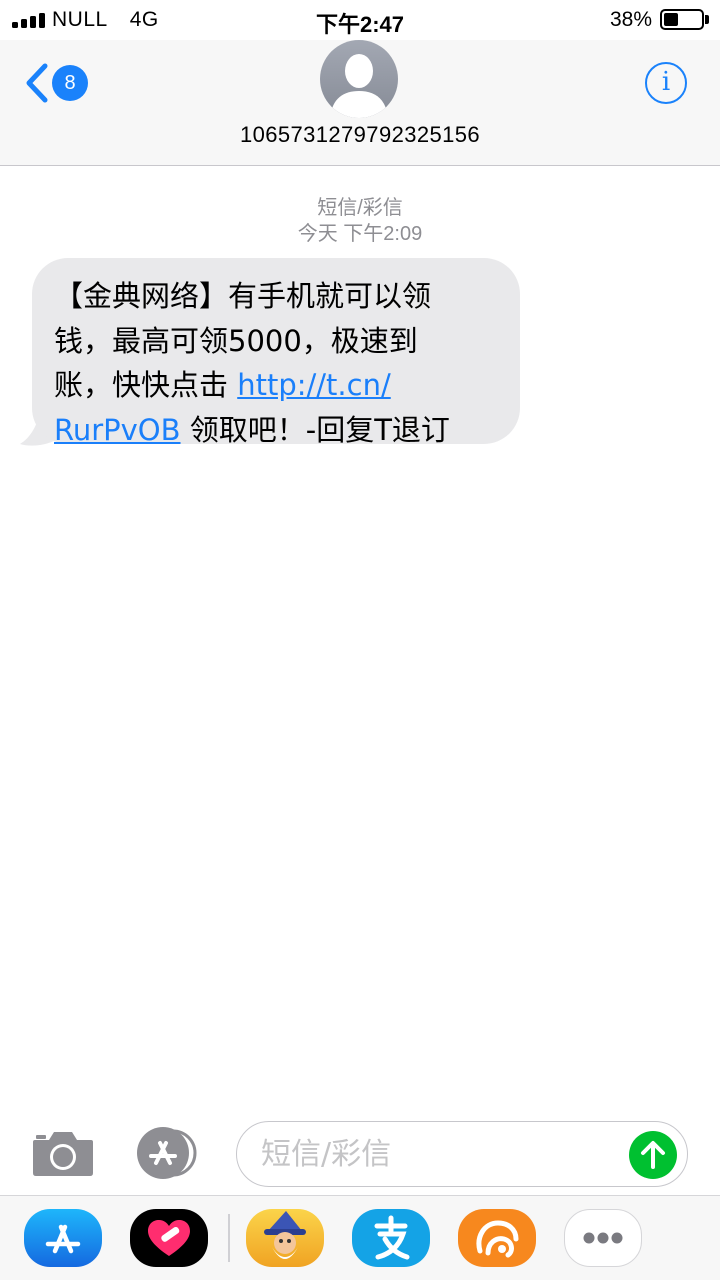 The width and height of the screenshot is (720, 1280). I want to click on message-compose-field, so click(462, 1154).